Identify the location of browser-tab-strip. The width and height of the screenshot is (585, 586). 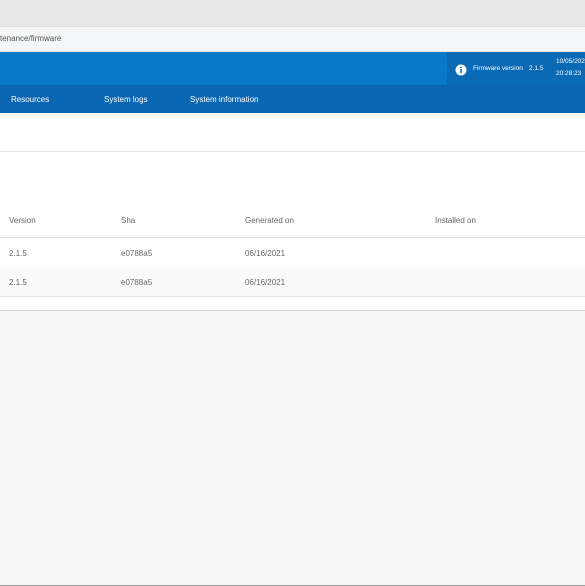
(292, 13).